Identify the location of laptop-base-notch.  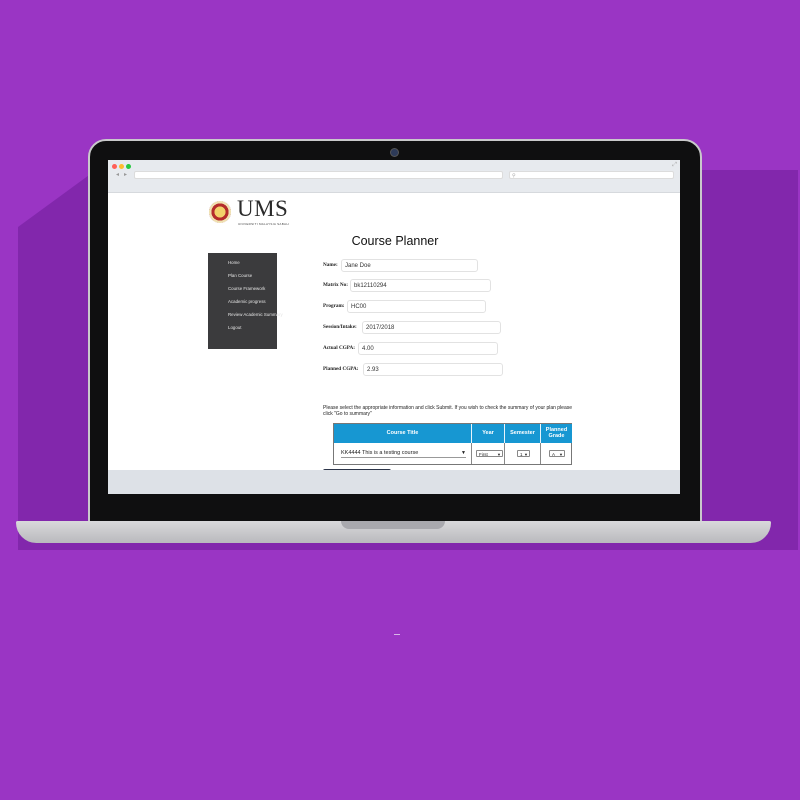
(393, 525).